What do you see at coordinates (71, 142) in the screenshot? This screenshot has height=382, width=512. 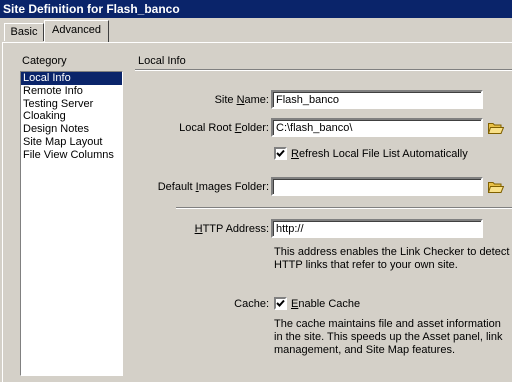 I see `category-item-site-map-layout: Site Map Layout` at bounding box center [71, 142].